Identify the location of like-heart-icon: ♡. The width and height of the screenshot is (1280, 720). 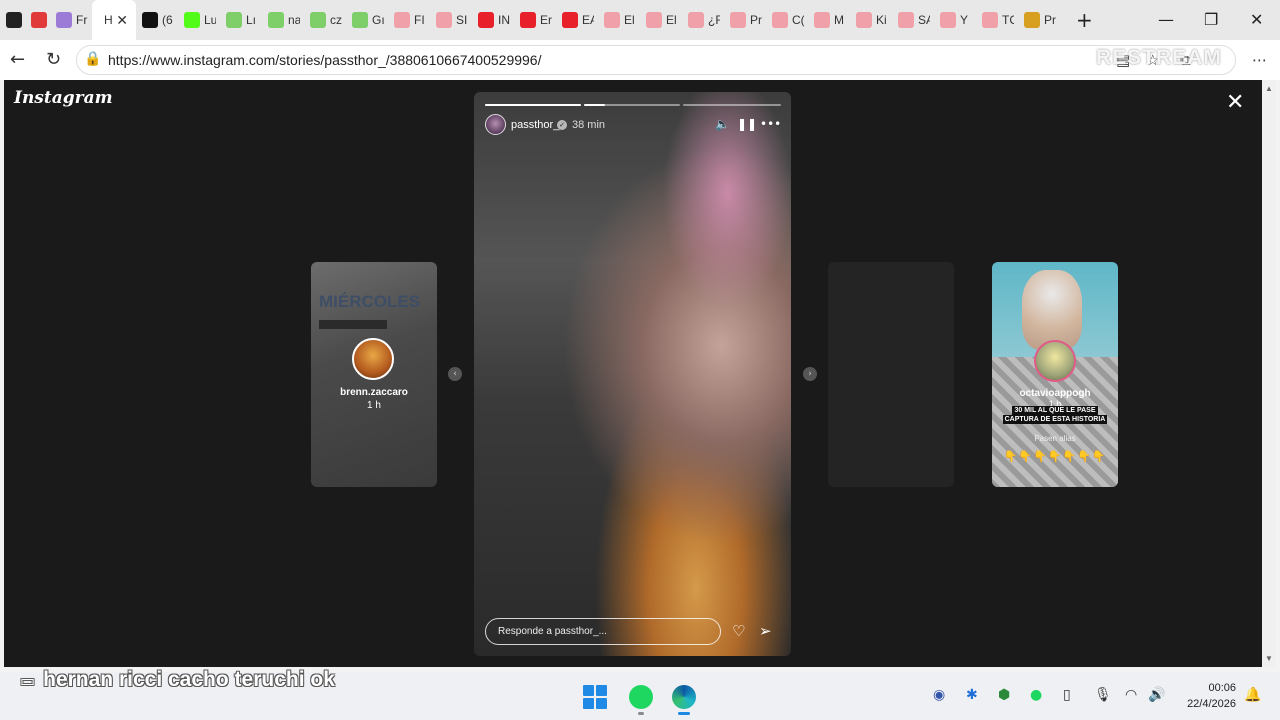
(738, 631).